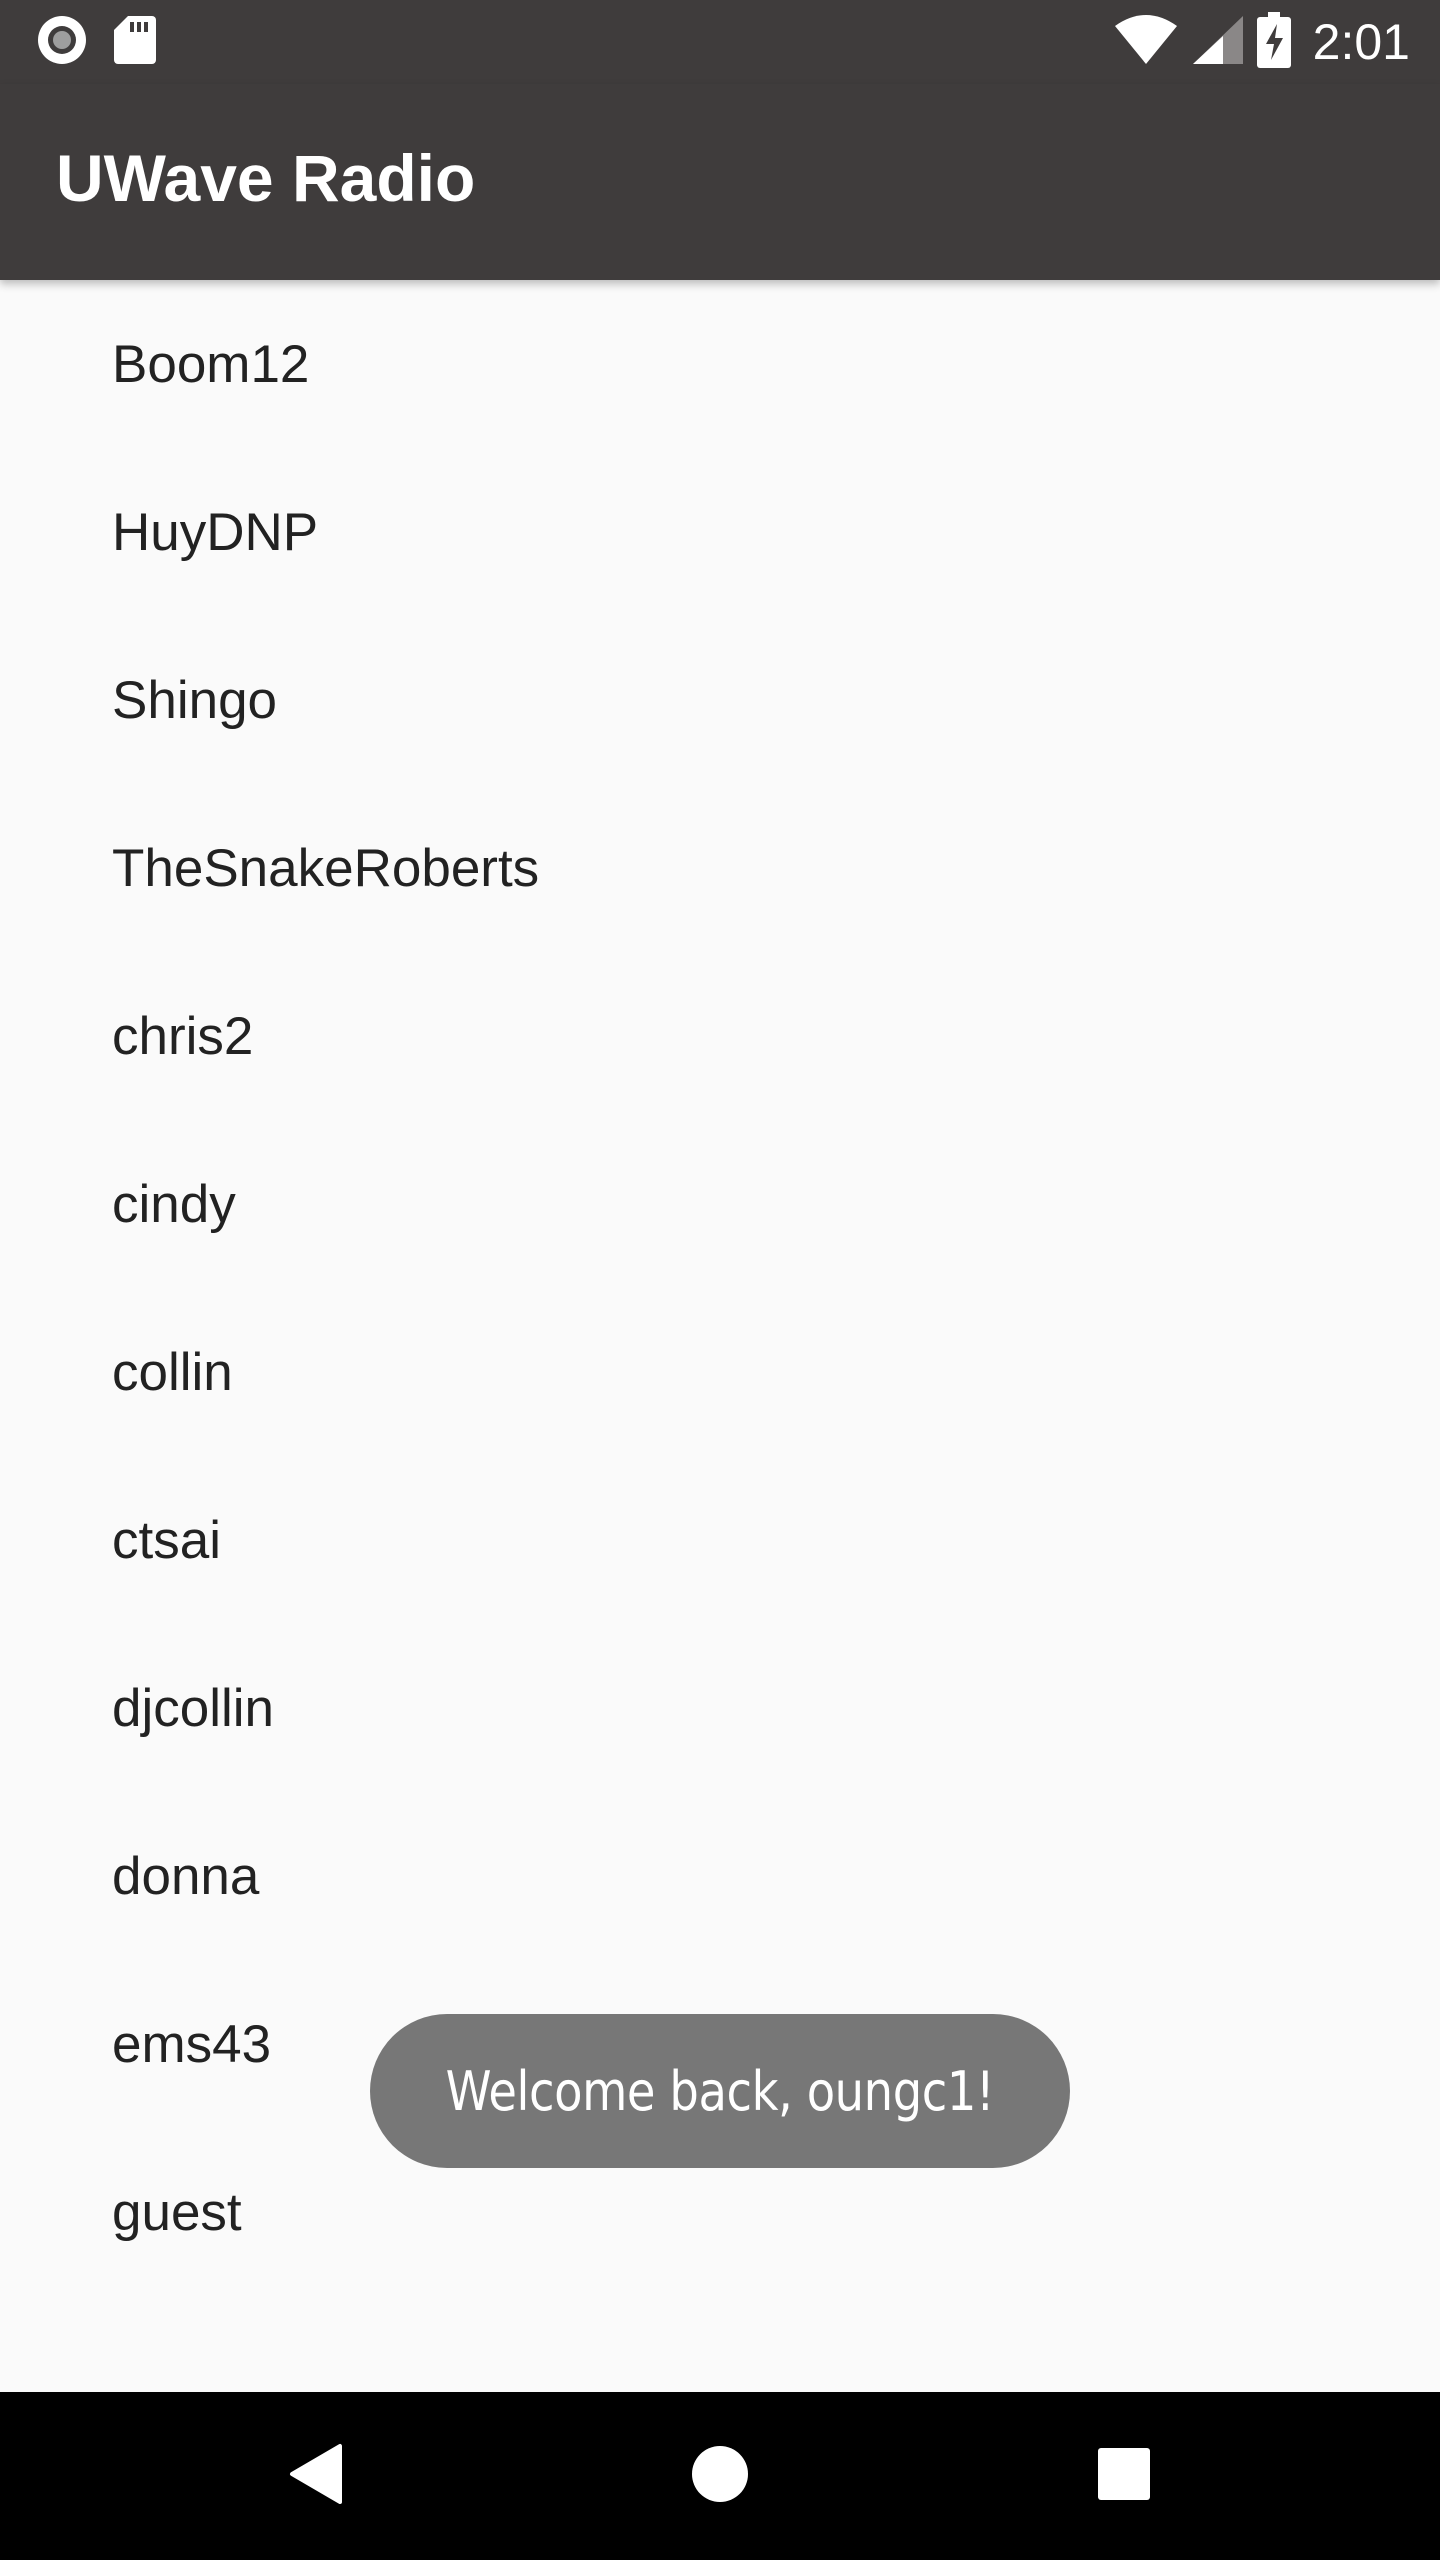 The width and height of the screenshot is (1440, 2560). I want to click on app-bar: UWave Radio, so click(720, 182).